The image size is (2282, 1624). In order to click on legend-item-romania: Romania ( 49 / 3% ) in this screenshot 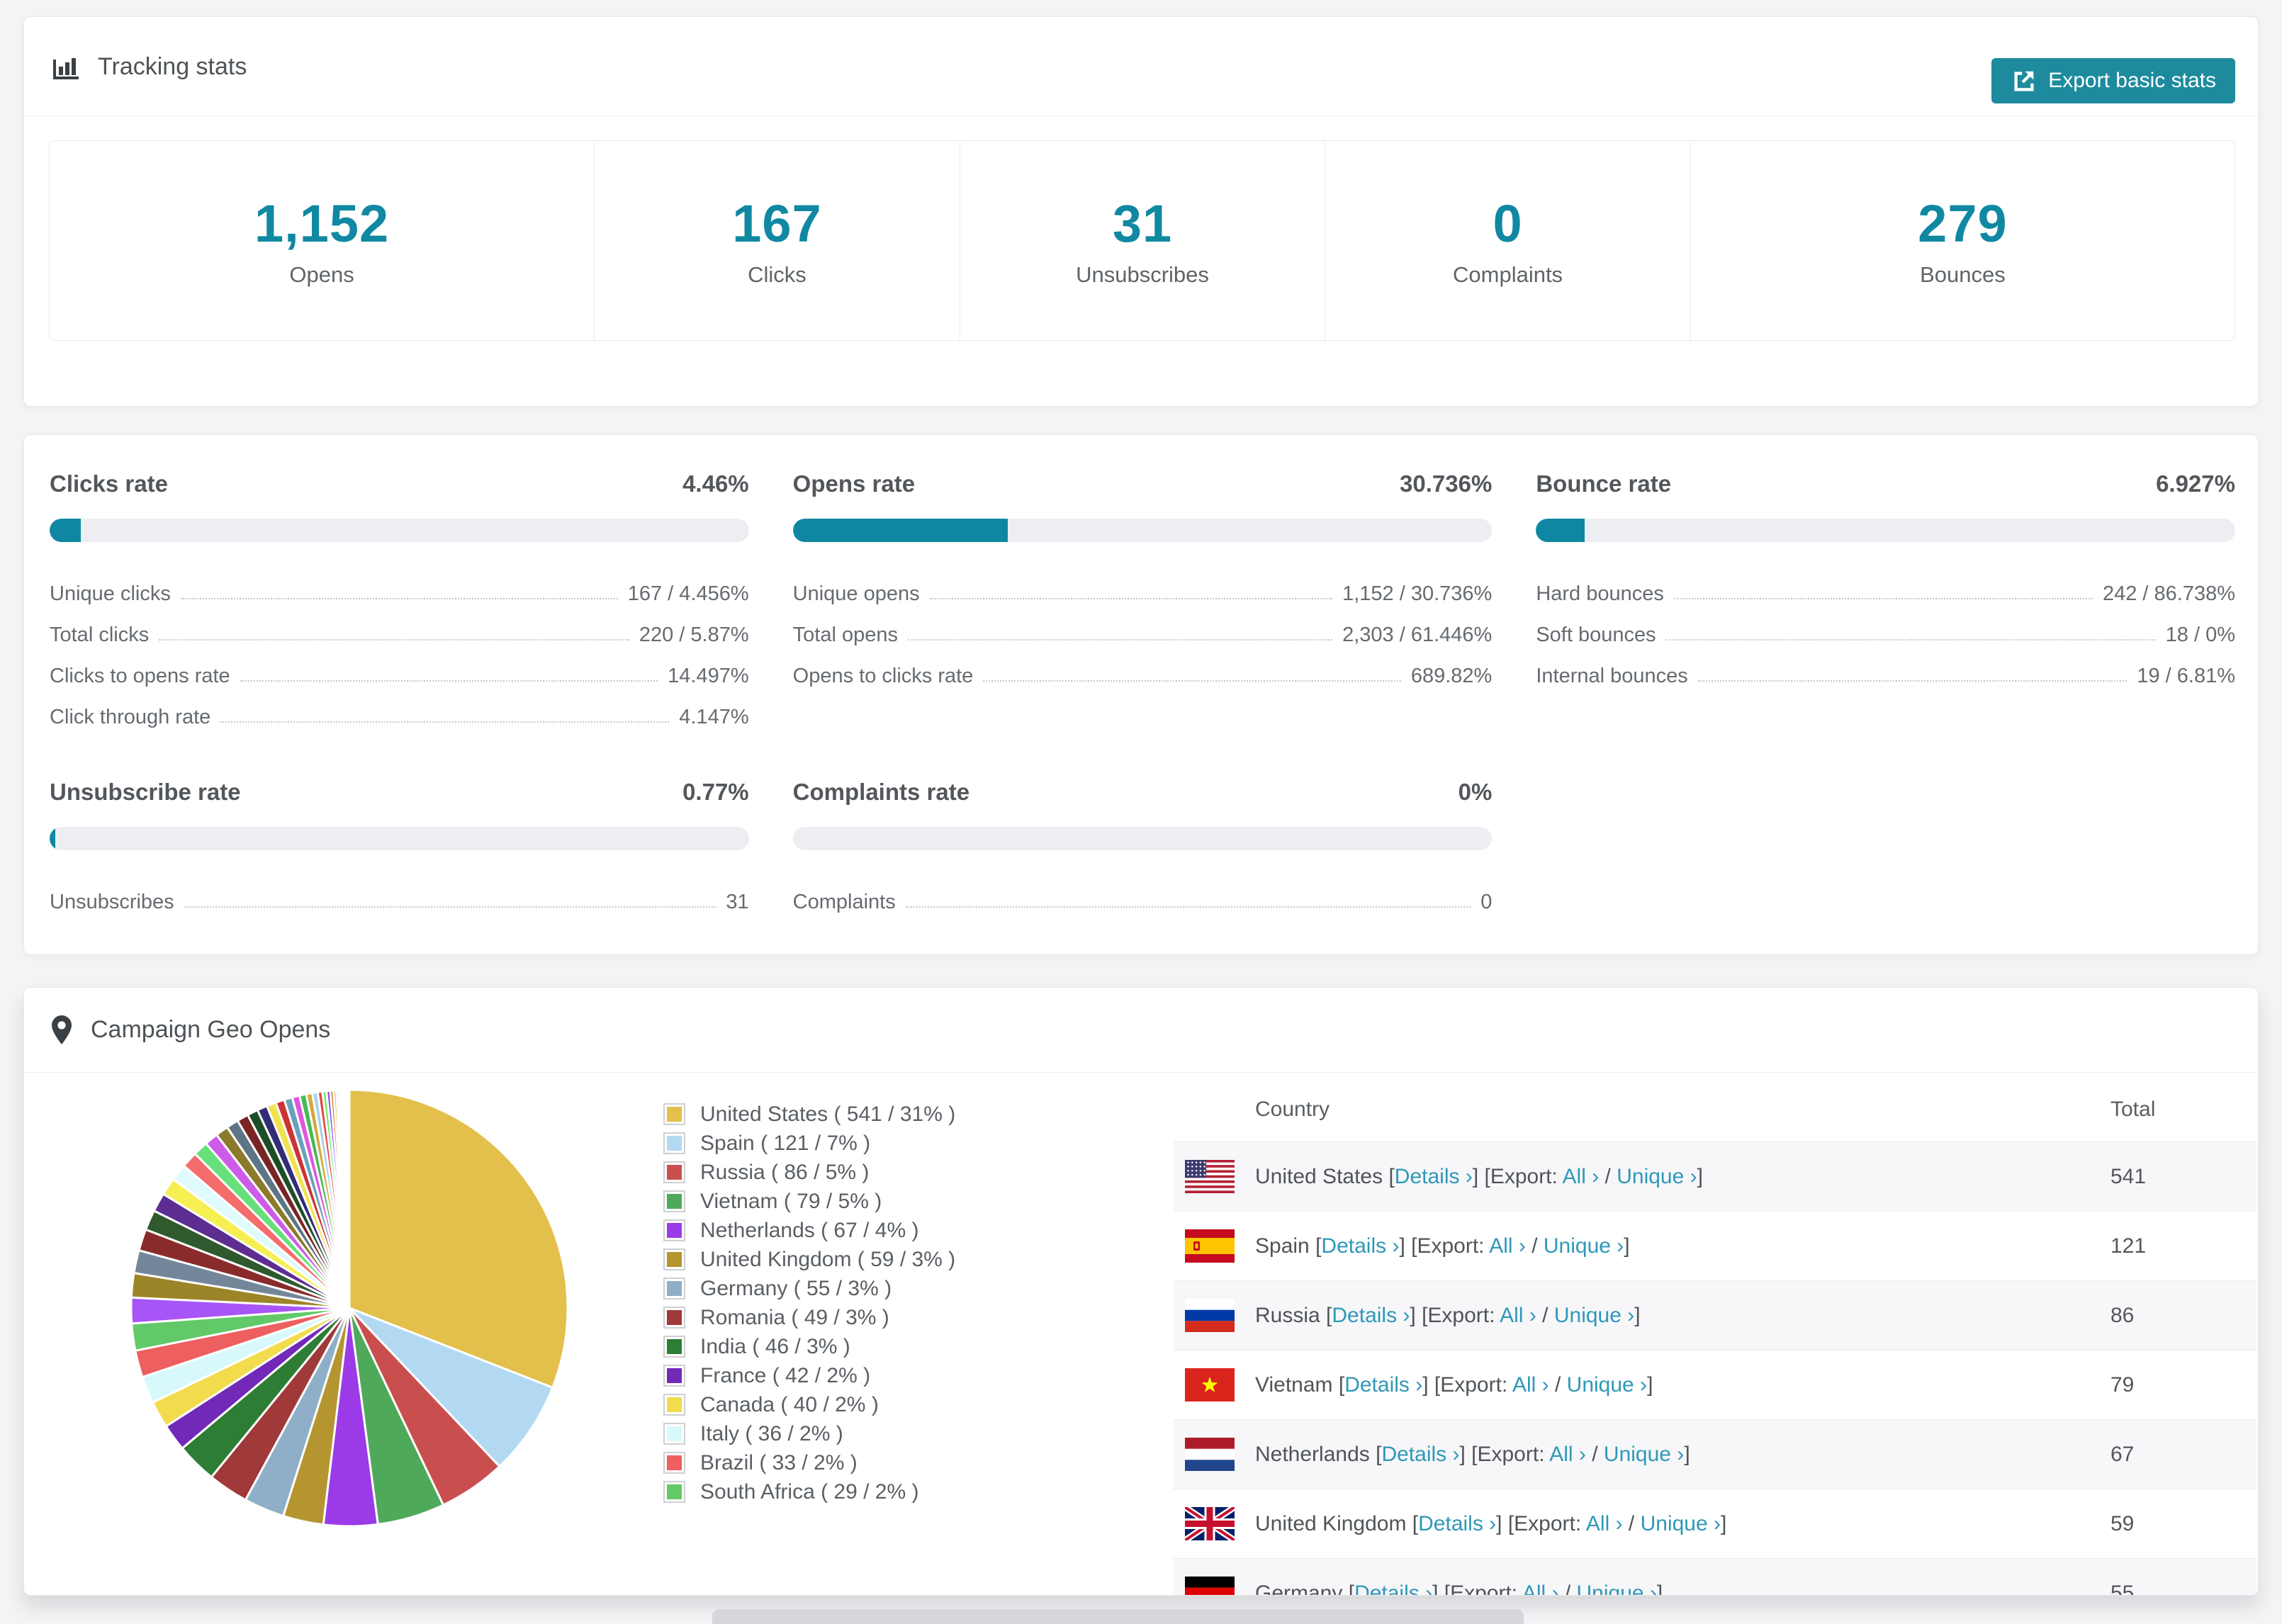, I will do `click(809, 1318)`.